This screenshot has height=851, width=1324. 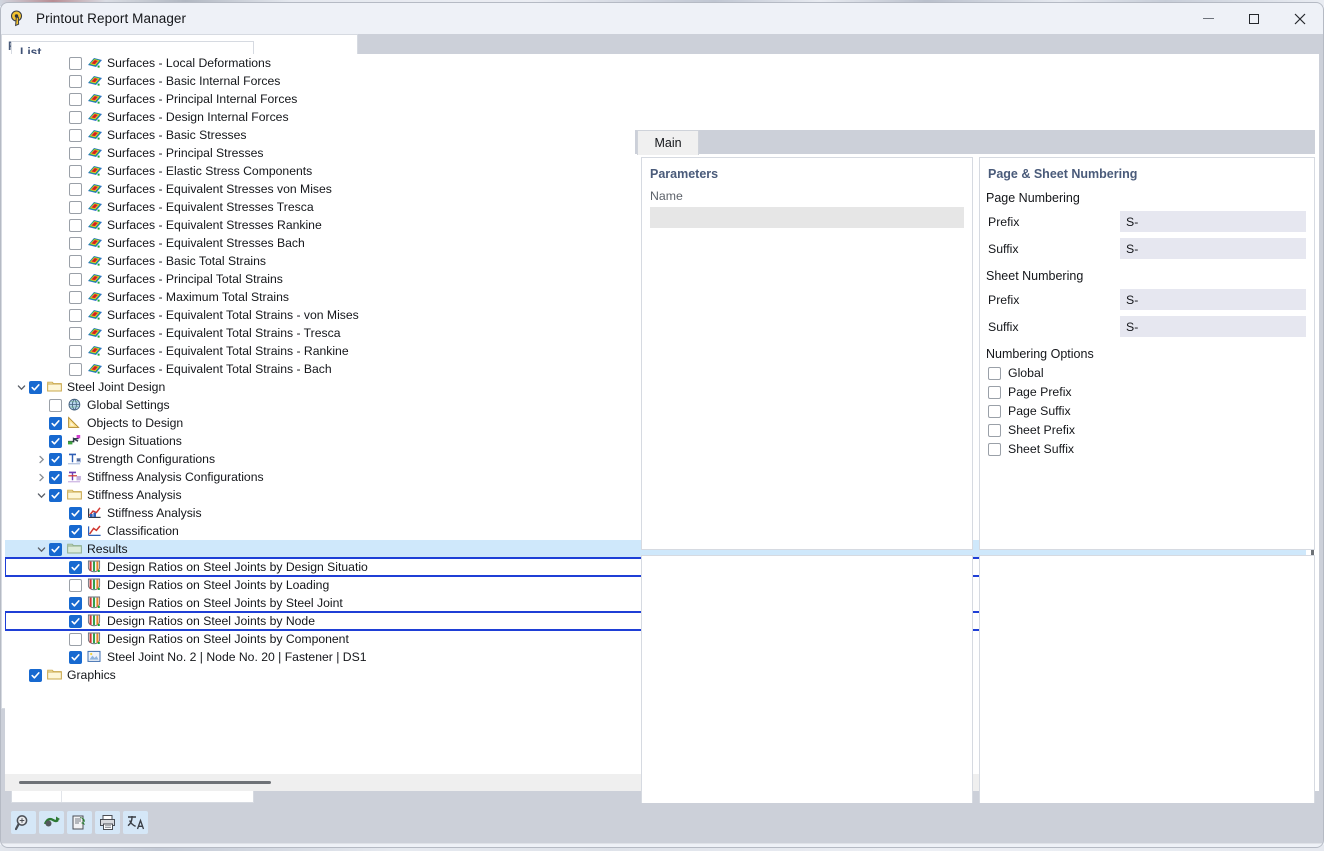 What do you see at coordinates (23, 822) in the screenshot?
I see `magnifier-icon-button` at bounding box center [23, 822].